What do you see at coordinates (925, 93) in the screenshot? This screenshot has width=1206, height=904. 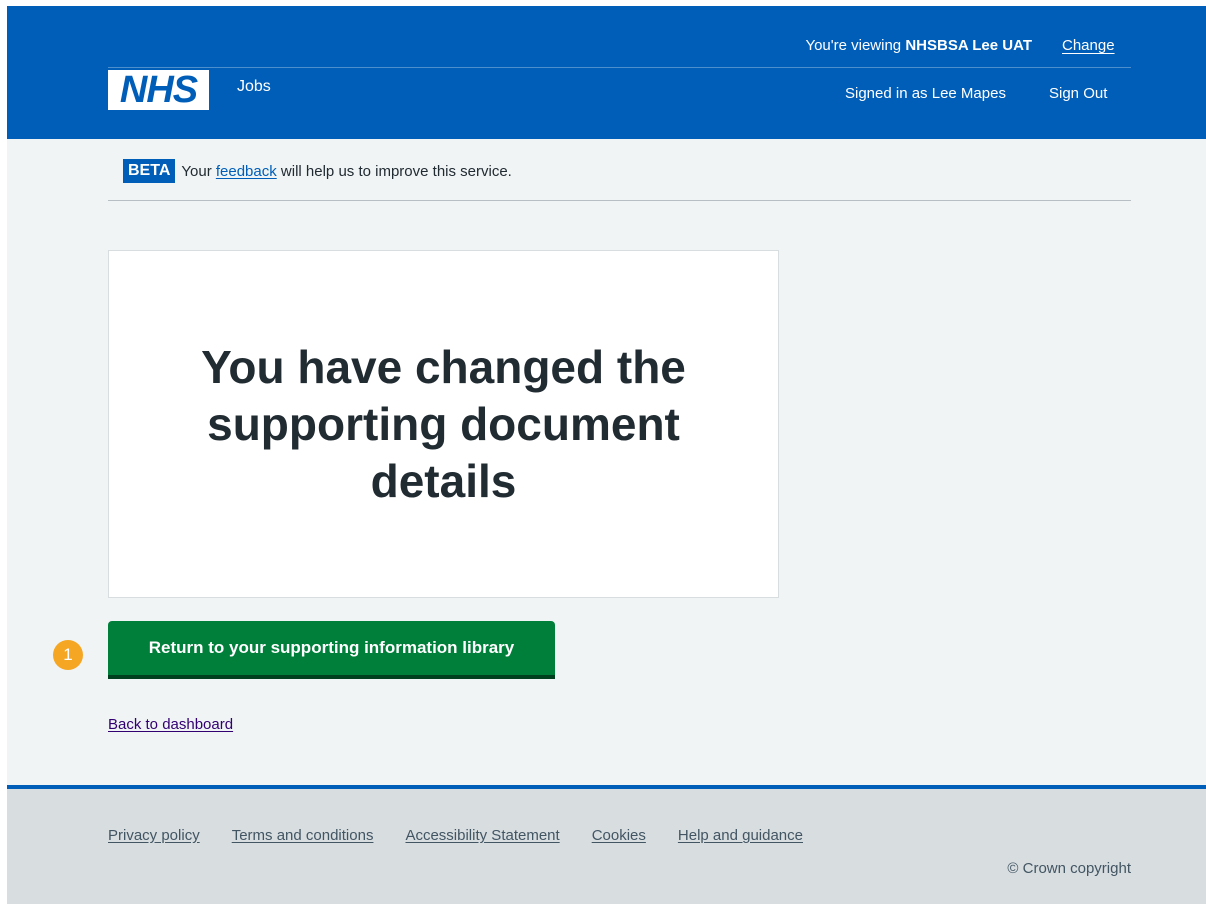 I see `signed-in-text: Signed in as Lee Mapes` at bounding box center [925, 93].